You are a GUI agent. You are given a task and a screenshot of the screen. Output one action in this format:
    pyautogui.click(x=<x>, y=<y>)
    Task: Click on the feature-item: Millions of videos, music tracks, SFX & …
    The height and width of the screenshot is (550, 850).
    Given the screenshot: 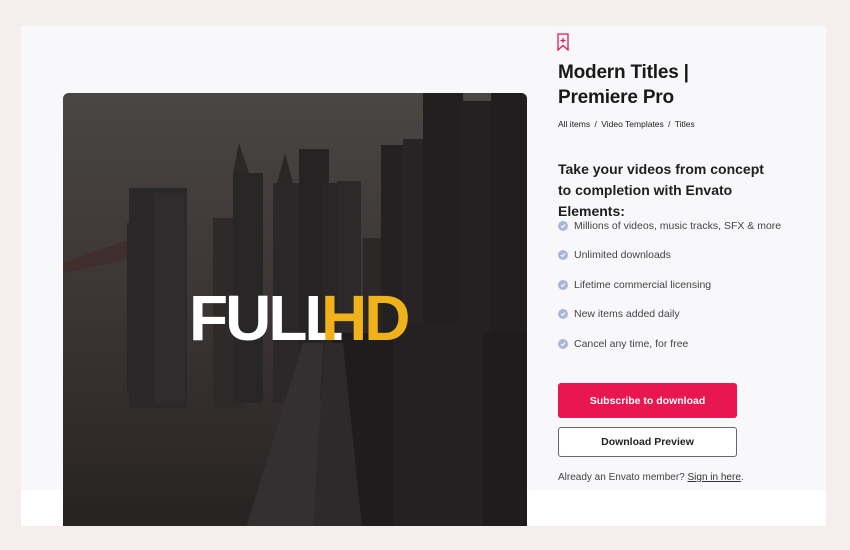 What is the action you would take?
    pyautogui.click(x=669, y=226)
    